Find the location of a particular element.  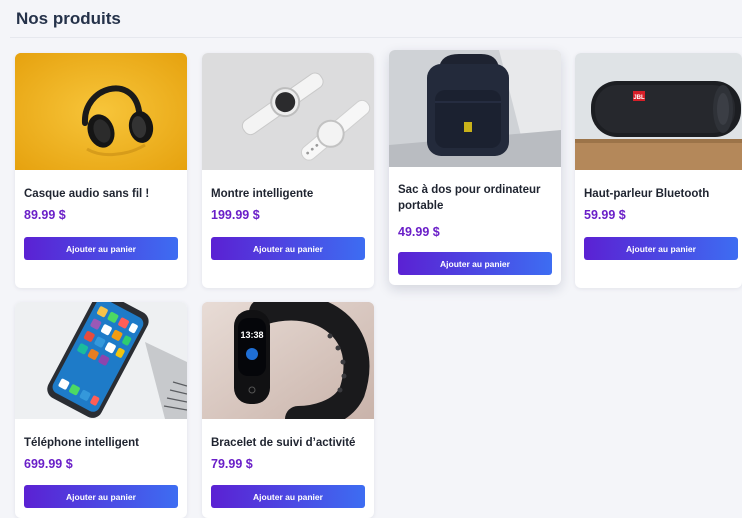

product-image: 13:38 is located at coordinates (288, 360).